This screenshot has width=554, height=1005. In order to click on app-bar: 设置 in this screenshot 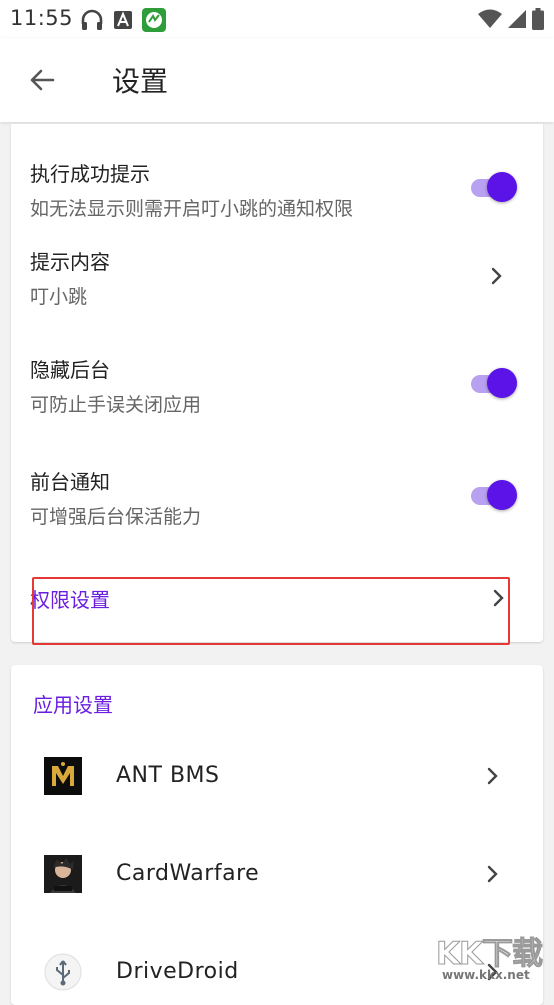, I will do `click(277, 80)`.